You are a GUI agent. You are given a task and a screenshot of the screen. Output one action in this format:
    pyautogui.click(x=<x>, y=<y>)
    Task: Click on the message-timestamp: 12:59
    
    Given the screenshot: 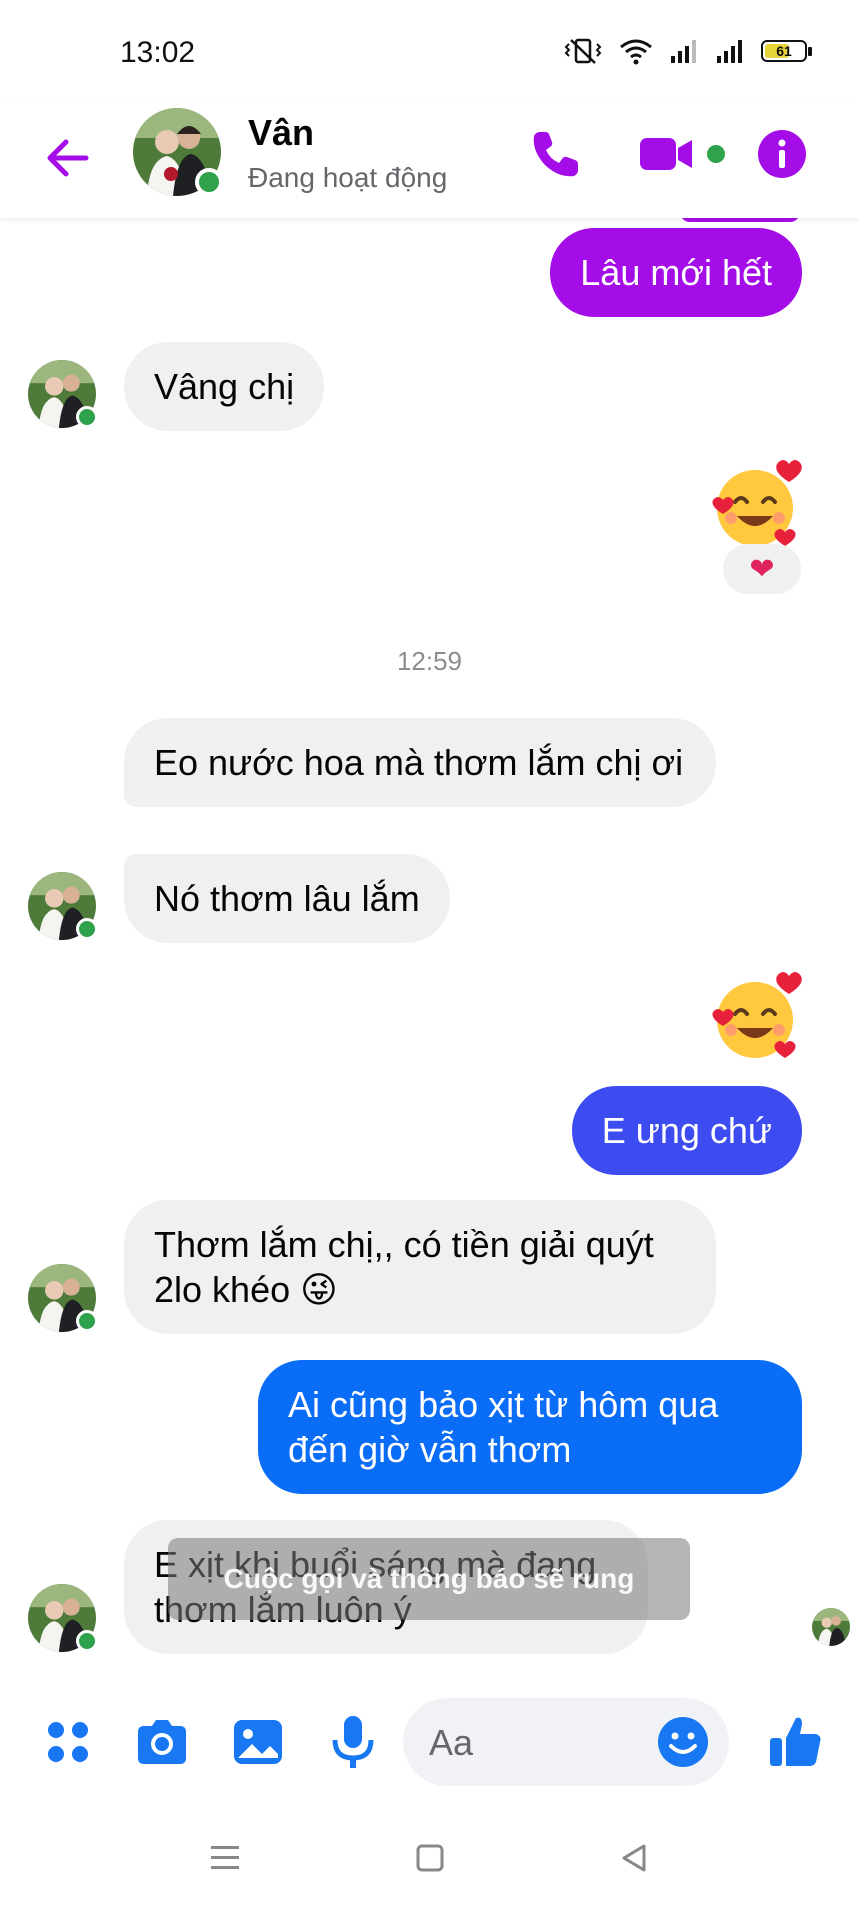 What is the action you would take?
    pyautogui.click(x=429, y=661)
    